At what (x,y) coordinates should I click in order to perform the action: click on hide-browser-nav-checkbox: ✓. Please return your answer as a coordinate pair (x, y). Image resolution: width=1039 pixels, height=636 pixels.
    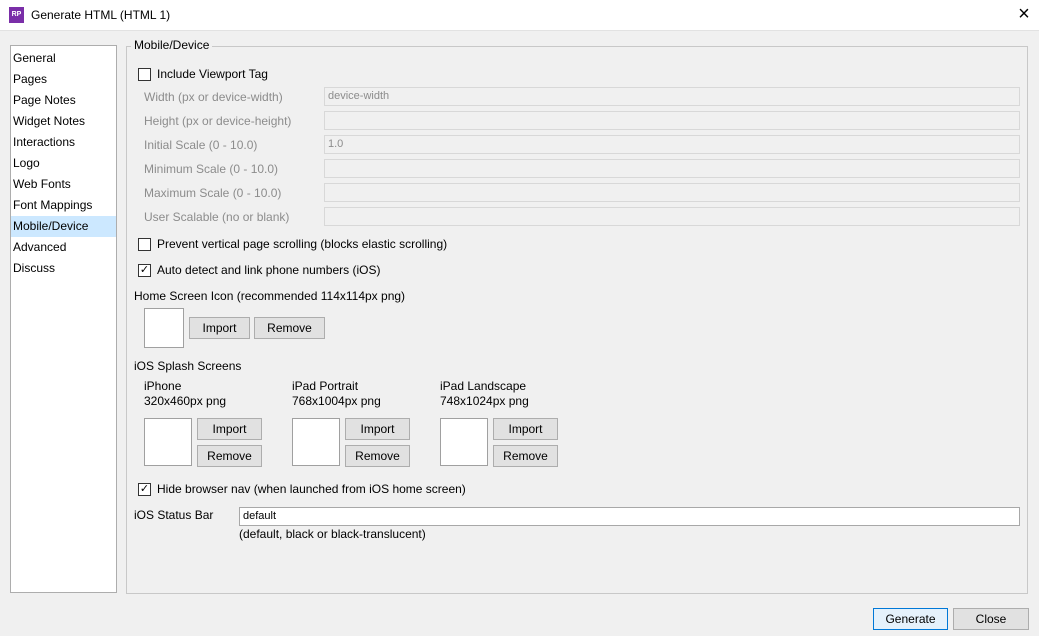
    Looking at the image, I should click on (144, 489).